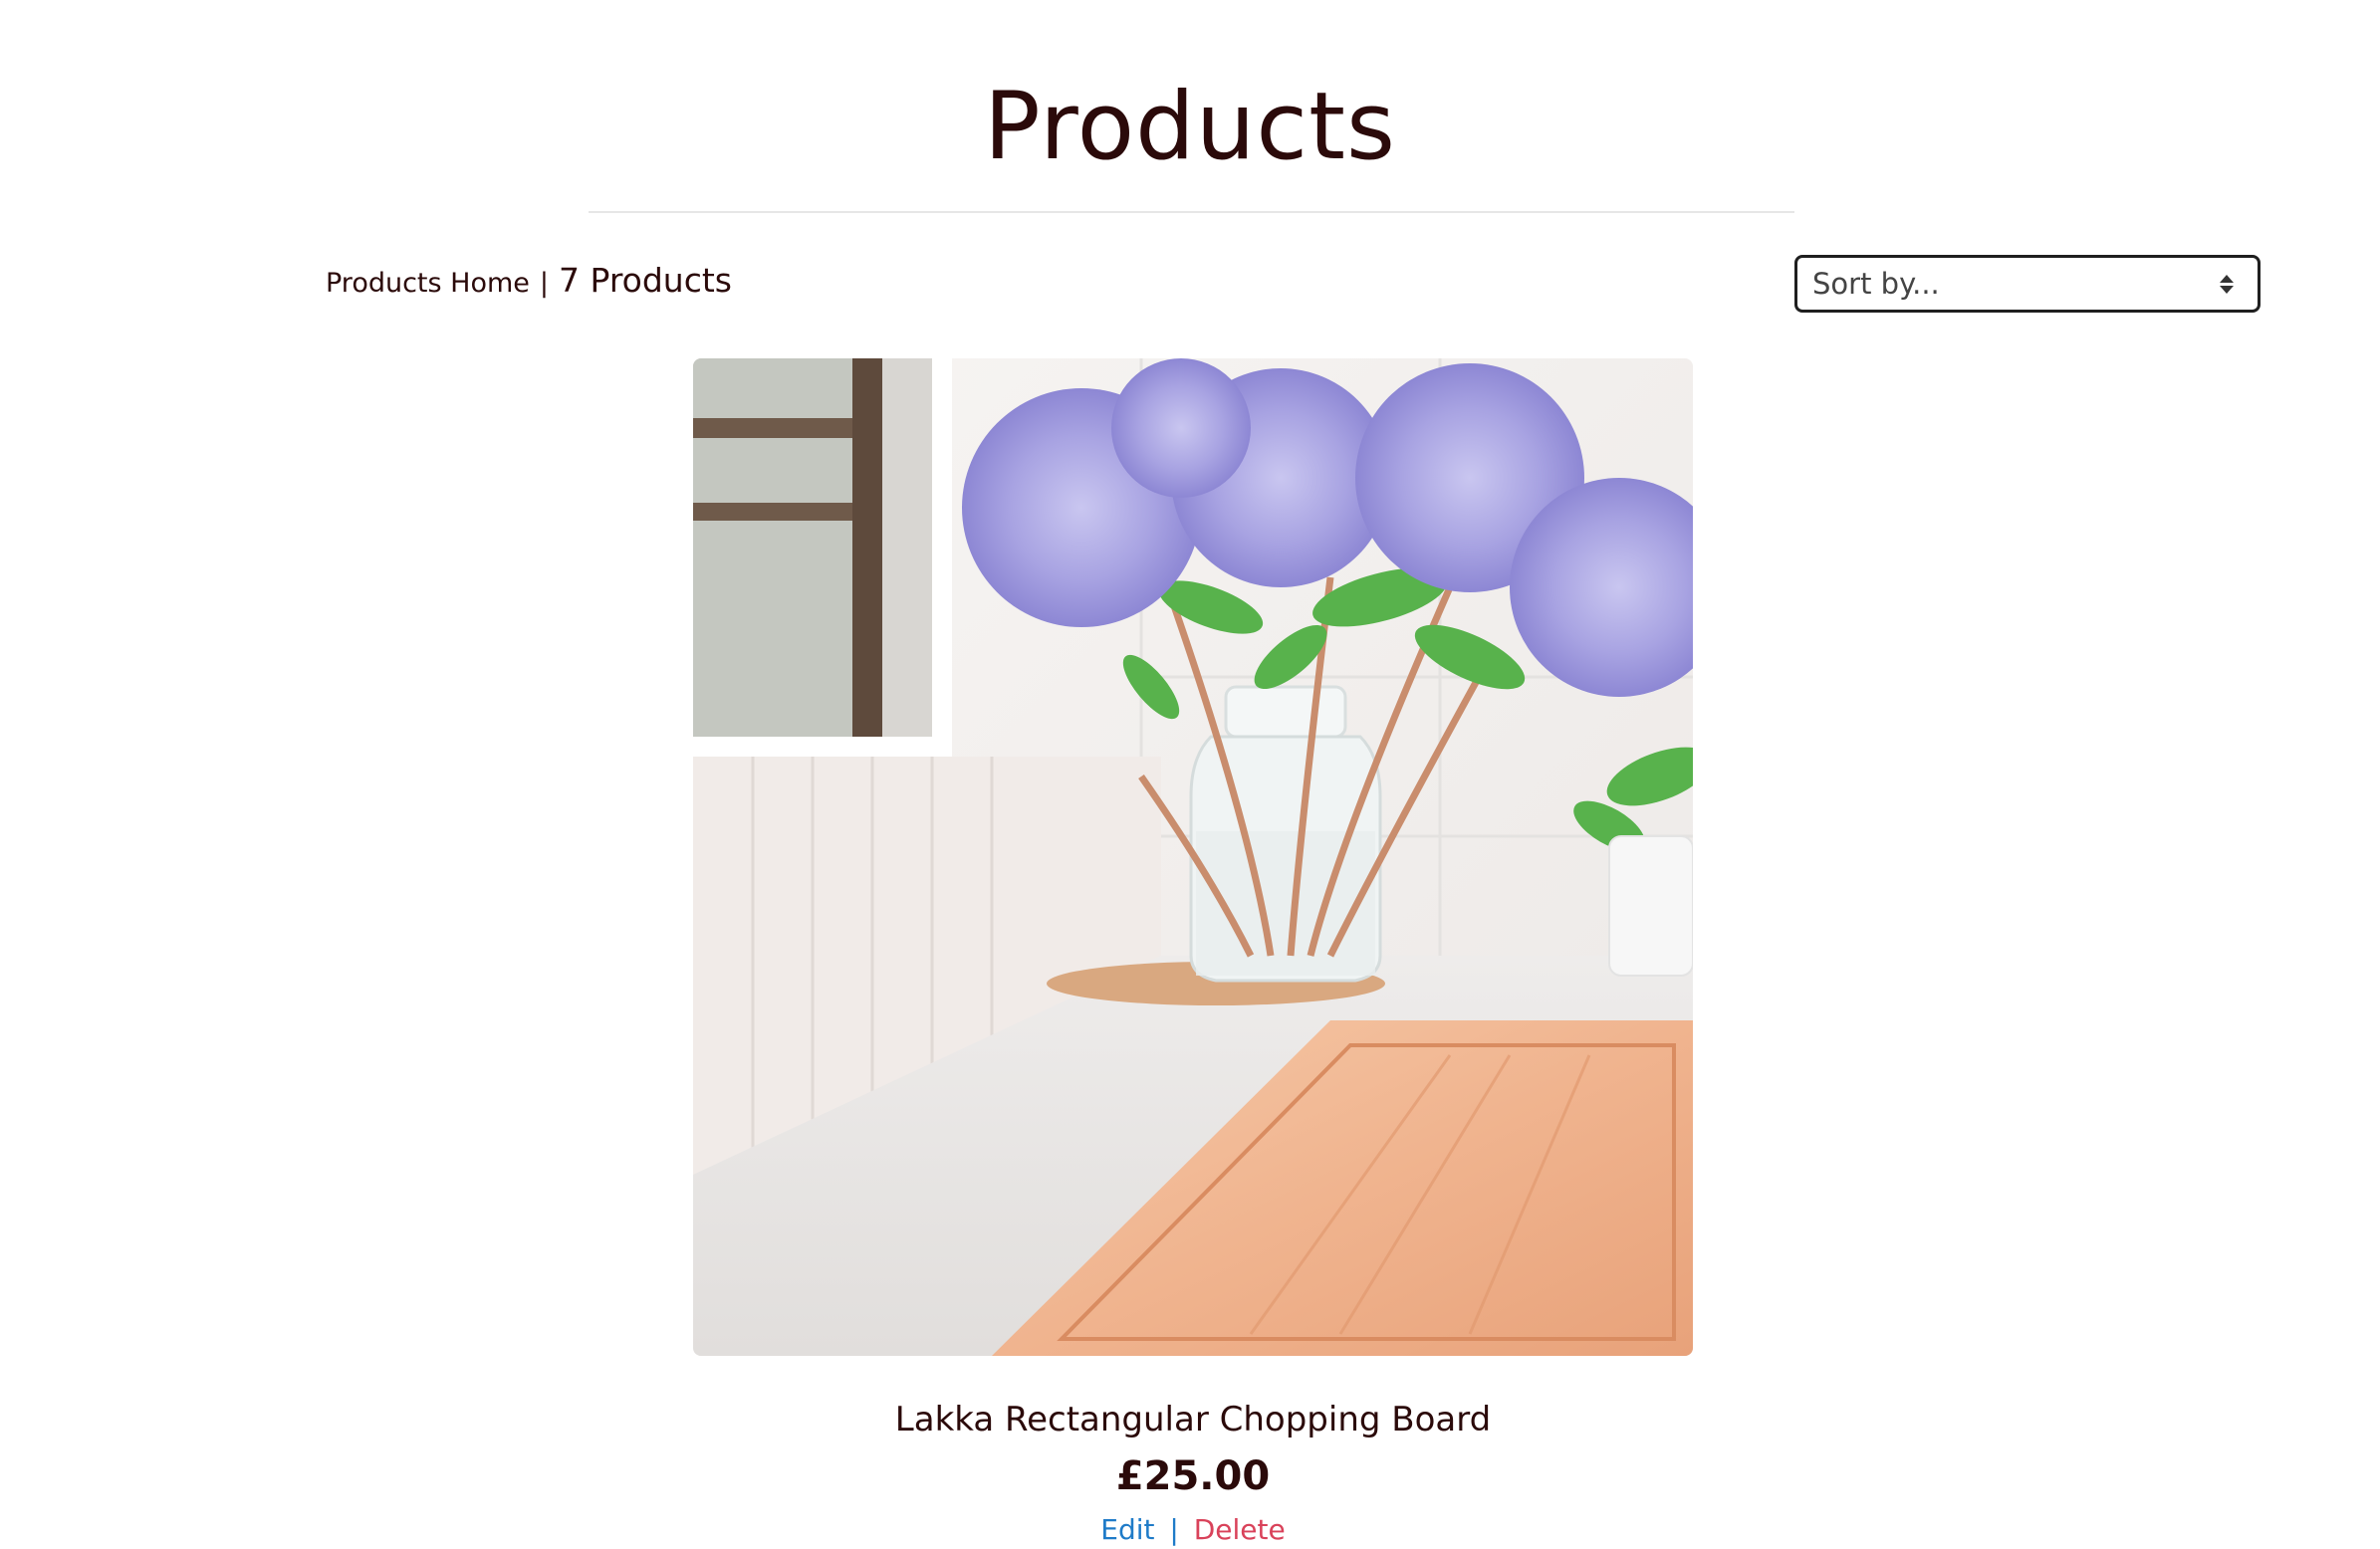 The height and width of the screenshot is (1549, 2380). What do you see at coordinates (2227, 284) in the screenshot?
I see `select-arrows-icon` at bounding box center [2227, 284].